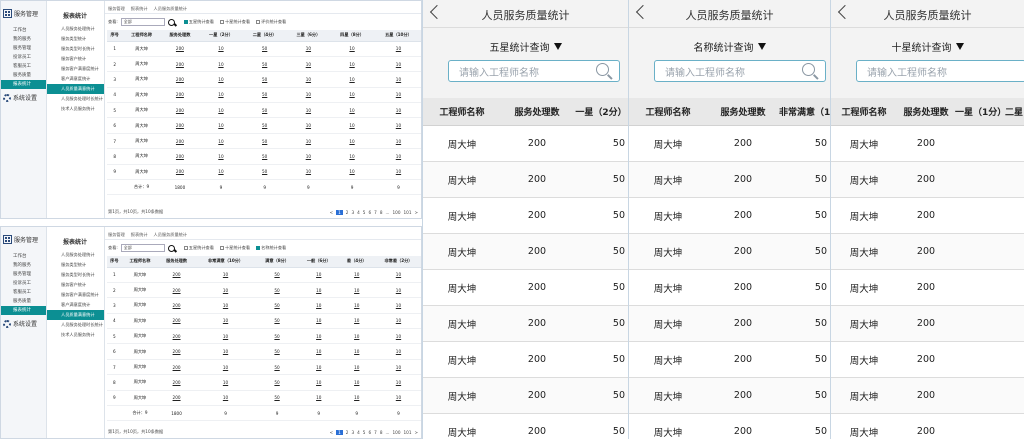 This screenshot has width=1024, height=439. What do you see at coordinates (339, 432) in the screenshot?
I see `page-link: 1` at bounding box center [339, 432].